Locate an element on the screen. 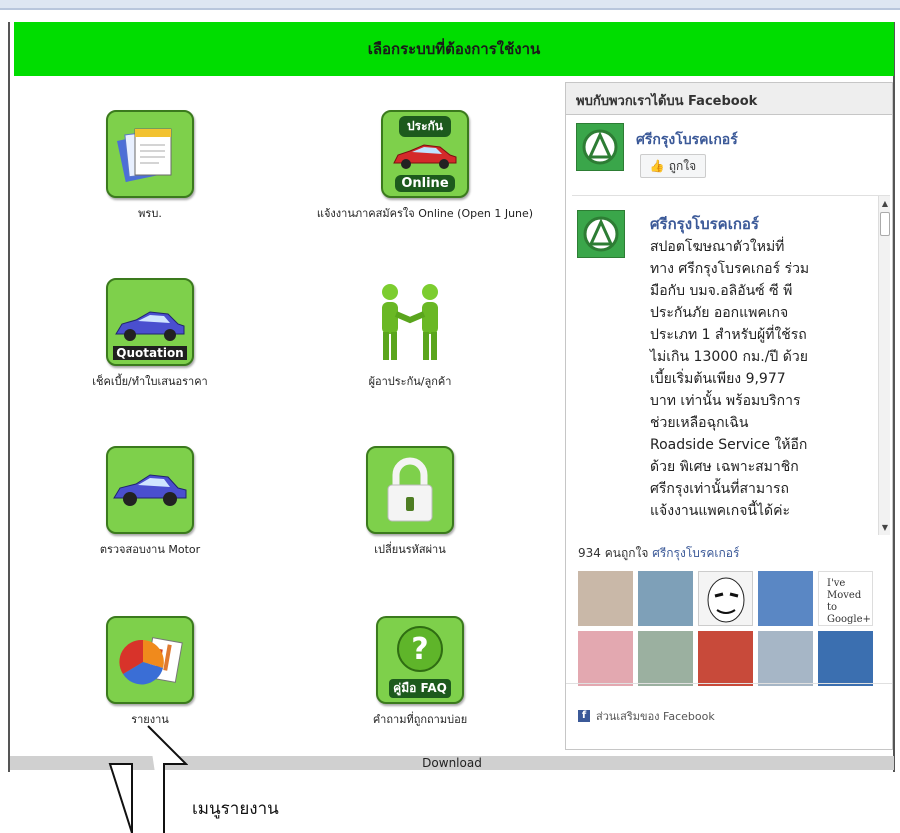 The height and width of the screenshot is (833, 900). facebook-f-icon: f is located at coordinates (584, 716).